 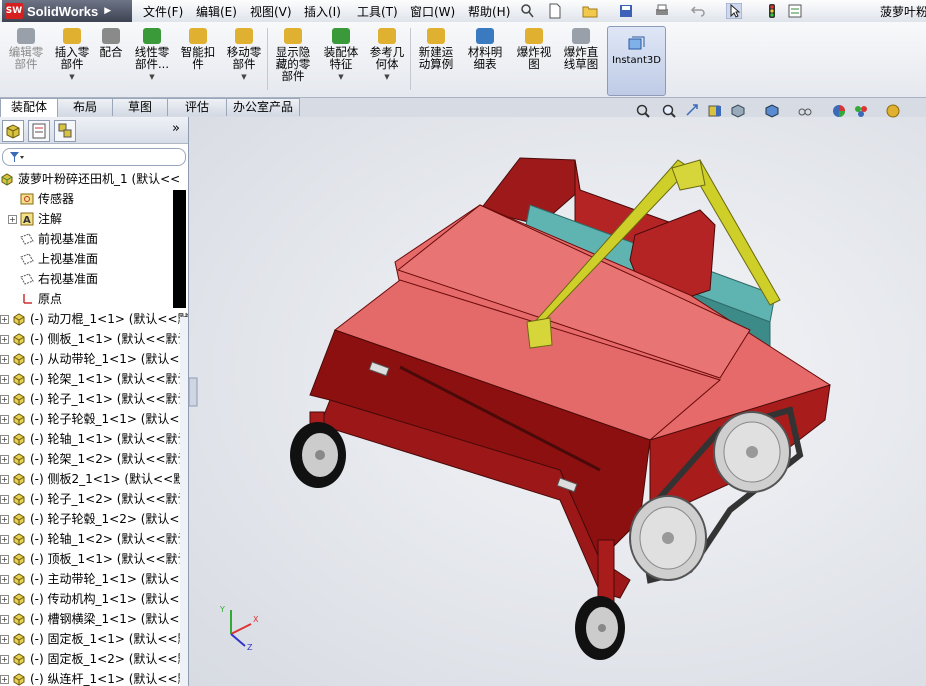 I want to click on tree-part-item: + (-) 轮轴_1<2> (默认<<默认, so click(x=94, y=539).